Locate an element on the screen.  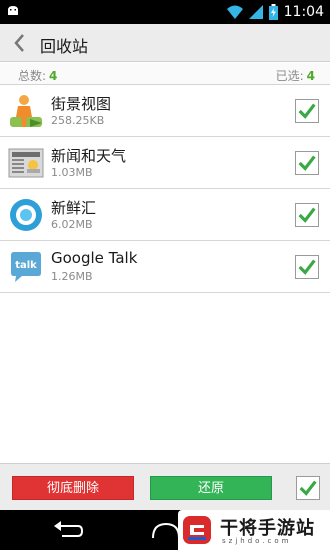
selected-label: 已选: is located at coordinates (289, 76).